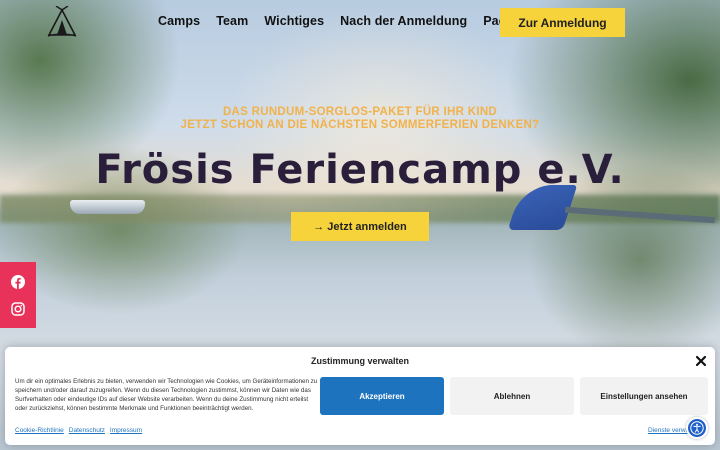  I want to click on nav-item-team: Team, so click(232, 21).